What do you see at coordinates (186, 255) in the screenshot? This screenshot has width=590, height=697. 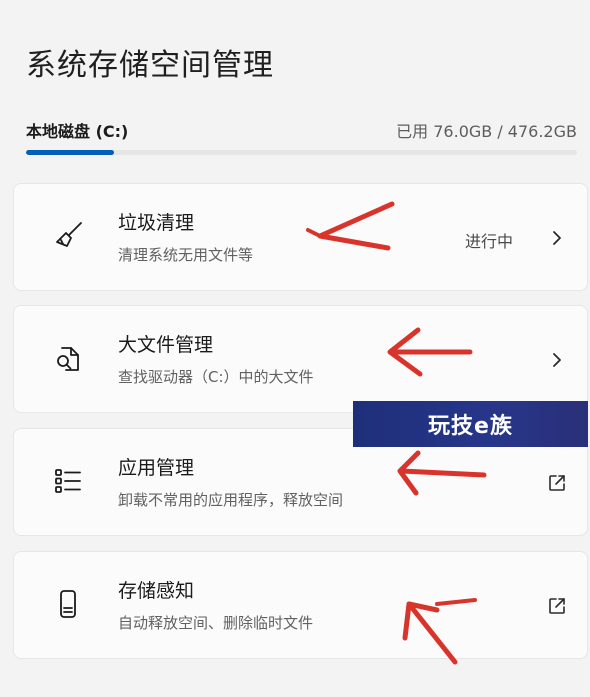 I see `item-description: 清理系统无用文件等` at bounding box center [186, 255].